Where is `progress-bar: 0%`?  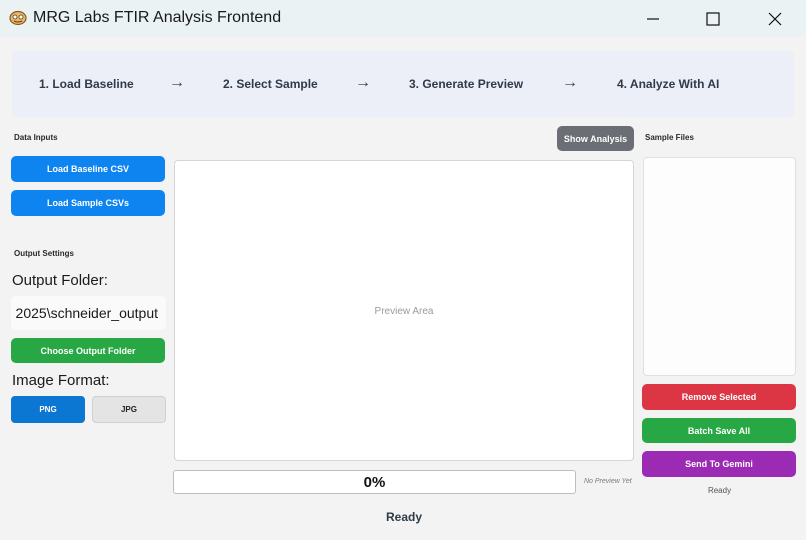
progress-bar: 0% is located at coordinates (374, 482).